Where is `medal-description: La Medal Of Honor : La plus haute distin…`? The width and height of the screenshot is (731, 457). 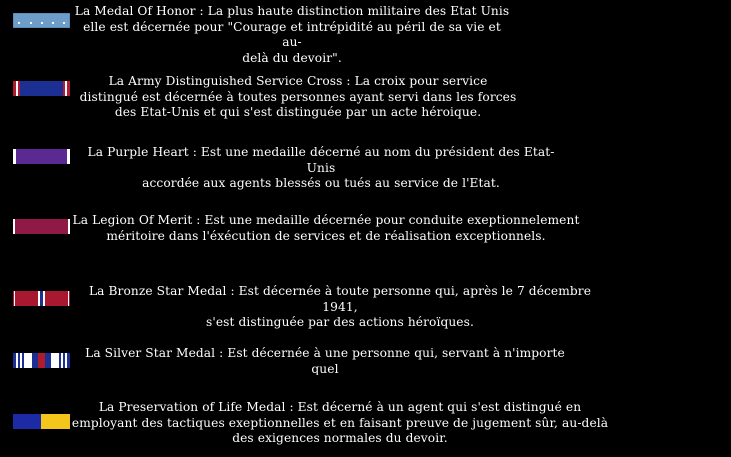 medal-description: La Medal Of Honor : La plus haute distin… is located at coordinates (292, 34).